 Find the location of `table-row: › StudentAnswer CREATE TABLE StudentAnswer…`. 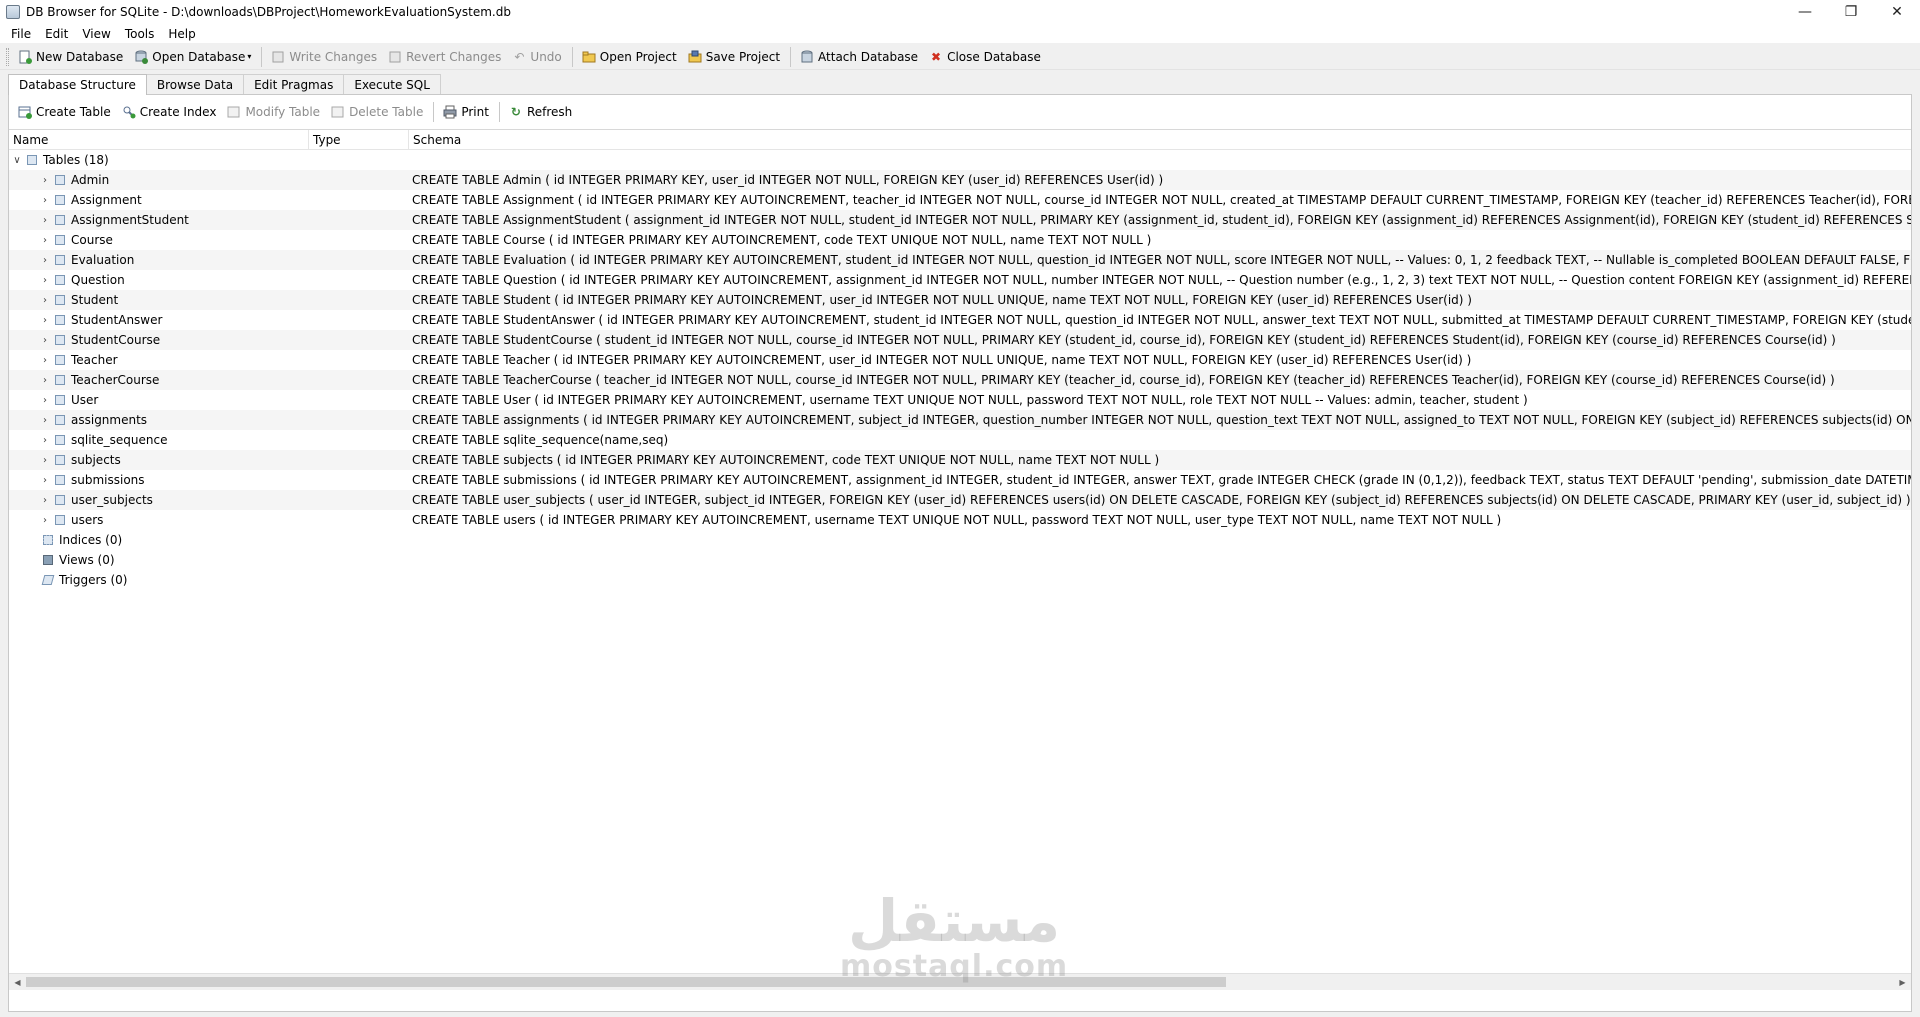

table-row: › StudentAnswer CREATE TABLE StudentAnswer… is located at coordinates (960, 320).